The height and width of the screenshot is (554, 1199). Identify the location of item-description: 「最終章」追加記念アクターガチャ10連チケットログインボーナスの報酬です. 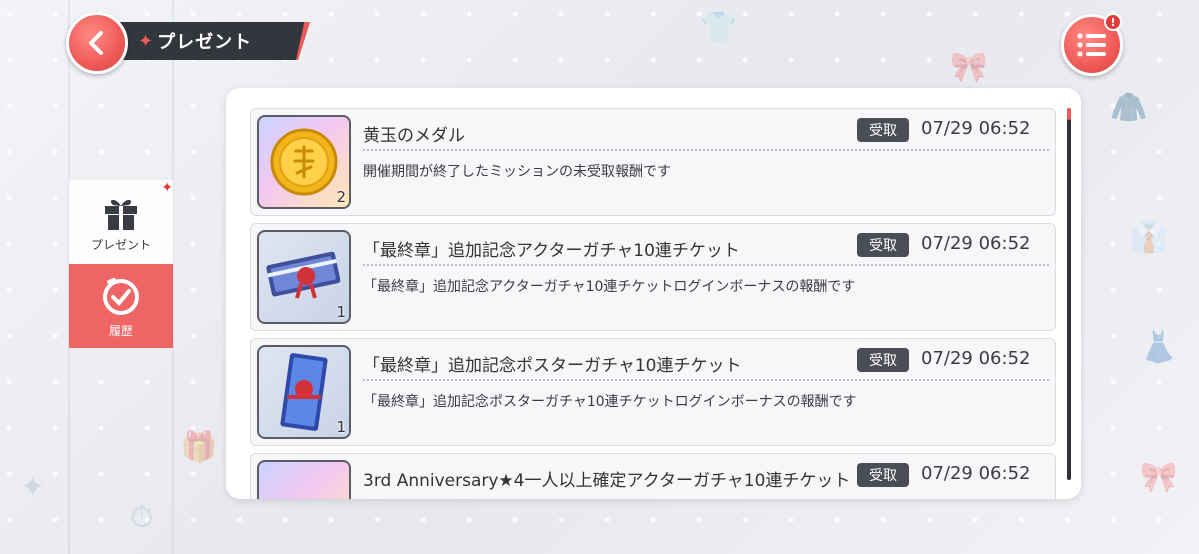
(609, 287).